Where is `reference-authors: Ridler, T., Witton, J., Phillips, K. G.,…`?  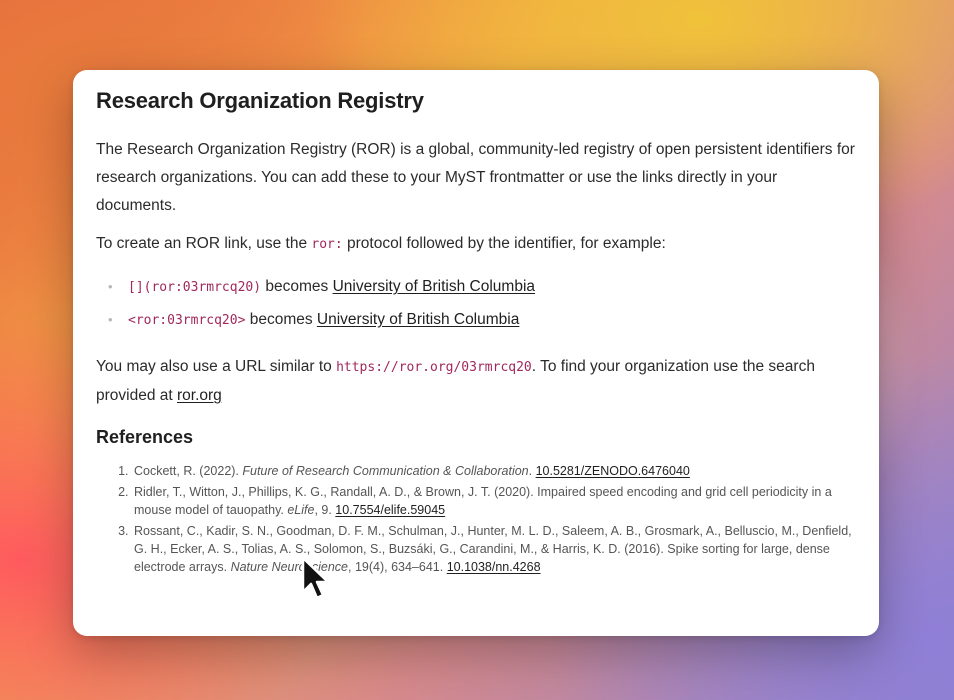
reference-authors: Ridler, T., Witton, J., Phillips, K. G.,… is located at coordinates (483, 501).